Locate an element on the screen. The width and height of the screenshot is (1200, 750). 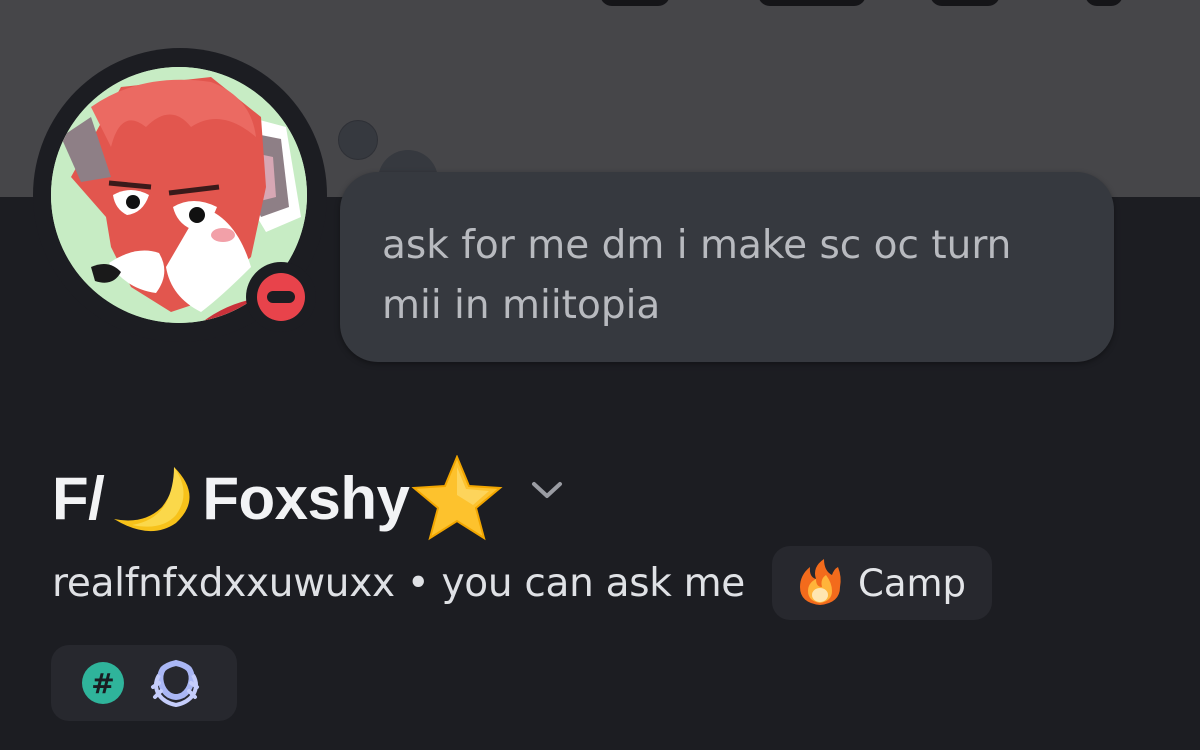
flame-icon is located at coordinates (820, 582).